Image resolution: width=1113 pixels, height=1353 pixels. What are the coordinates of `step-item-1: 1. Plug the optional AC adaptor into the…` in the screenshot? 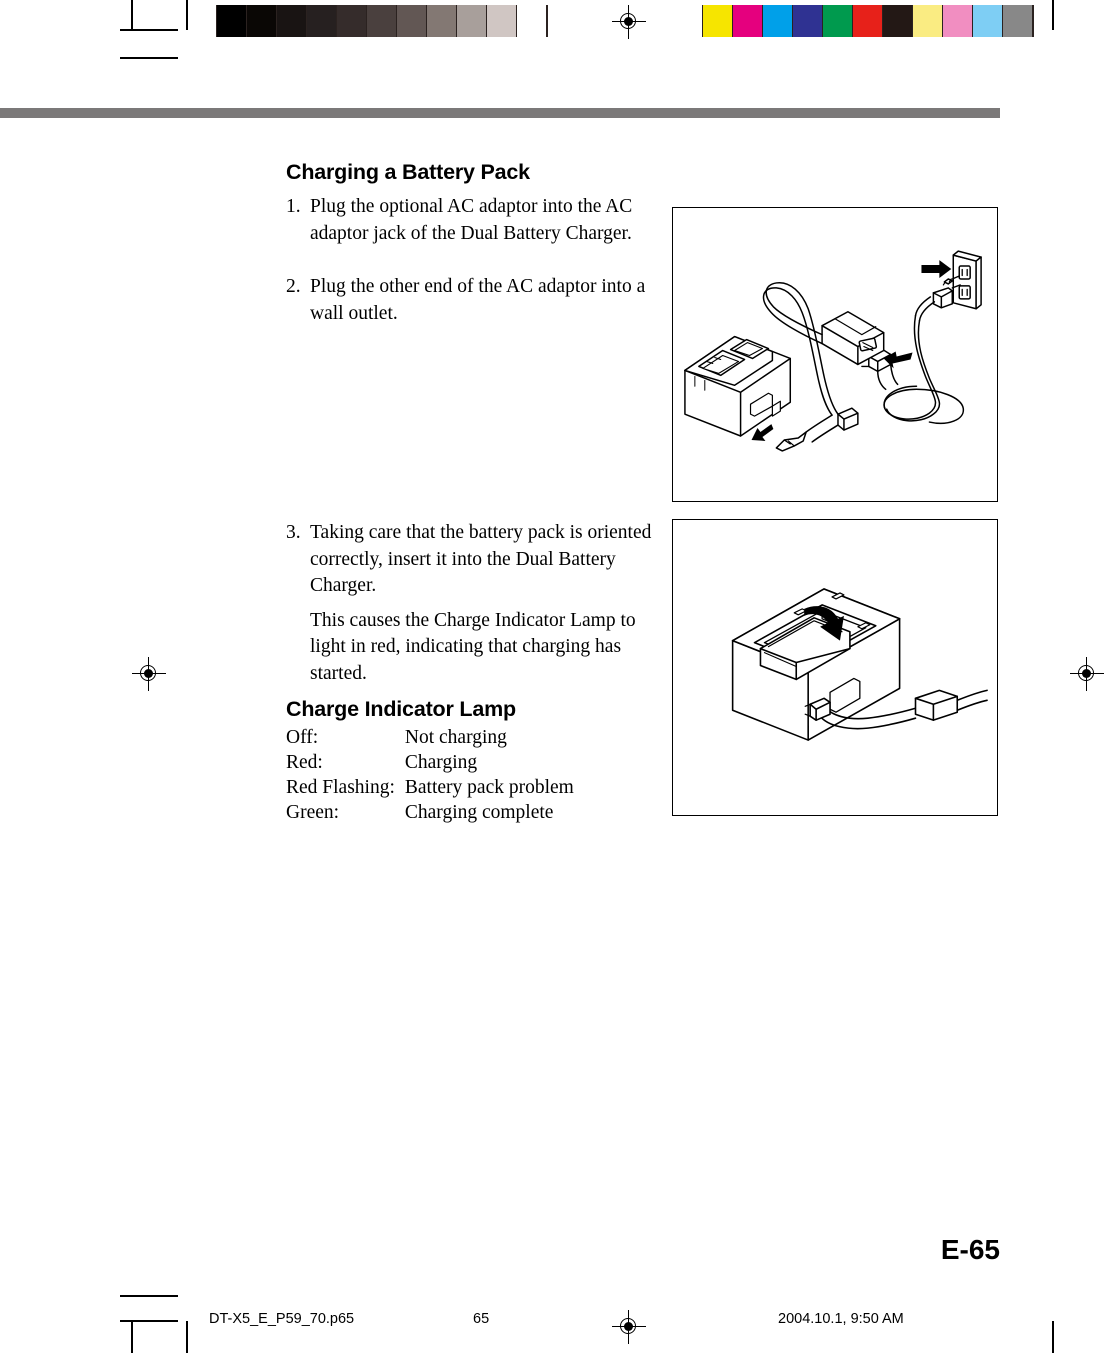 It's located at (472, 220).